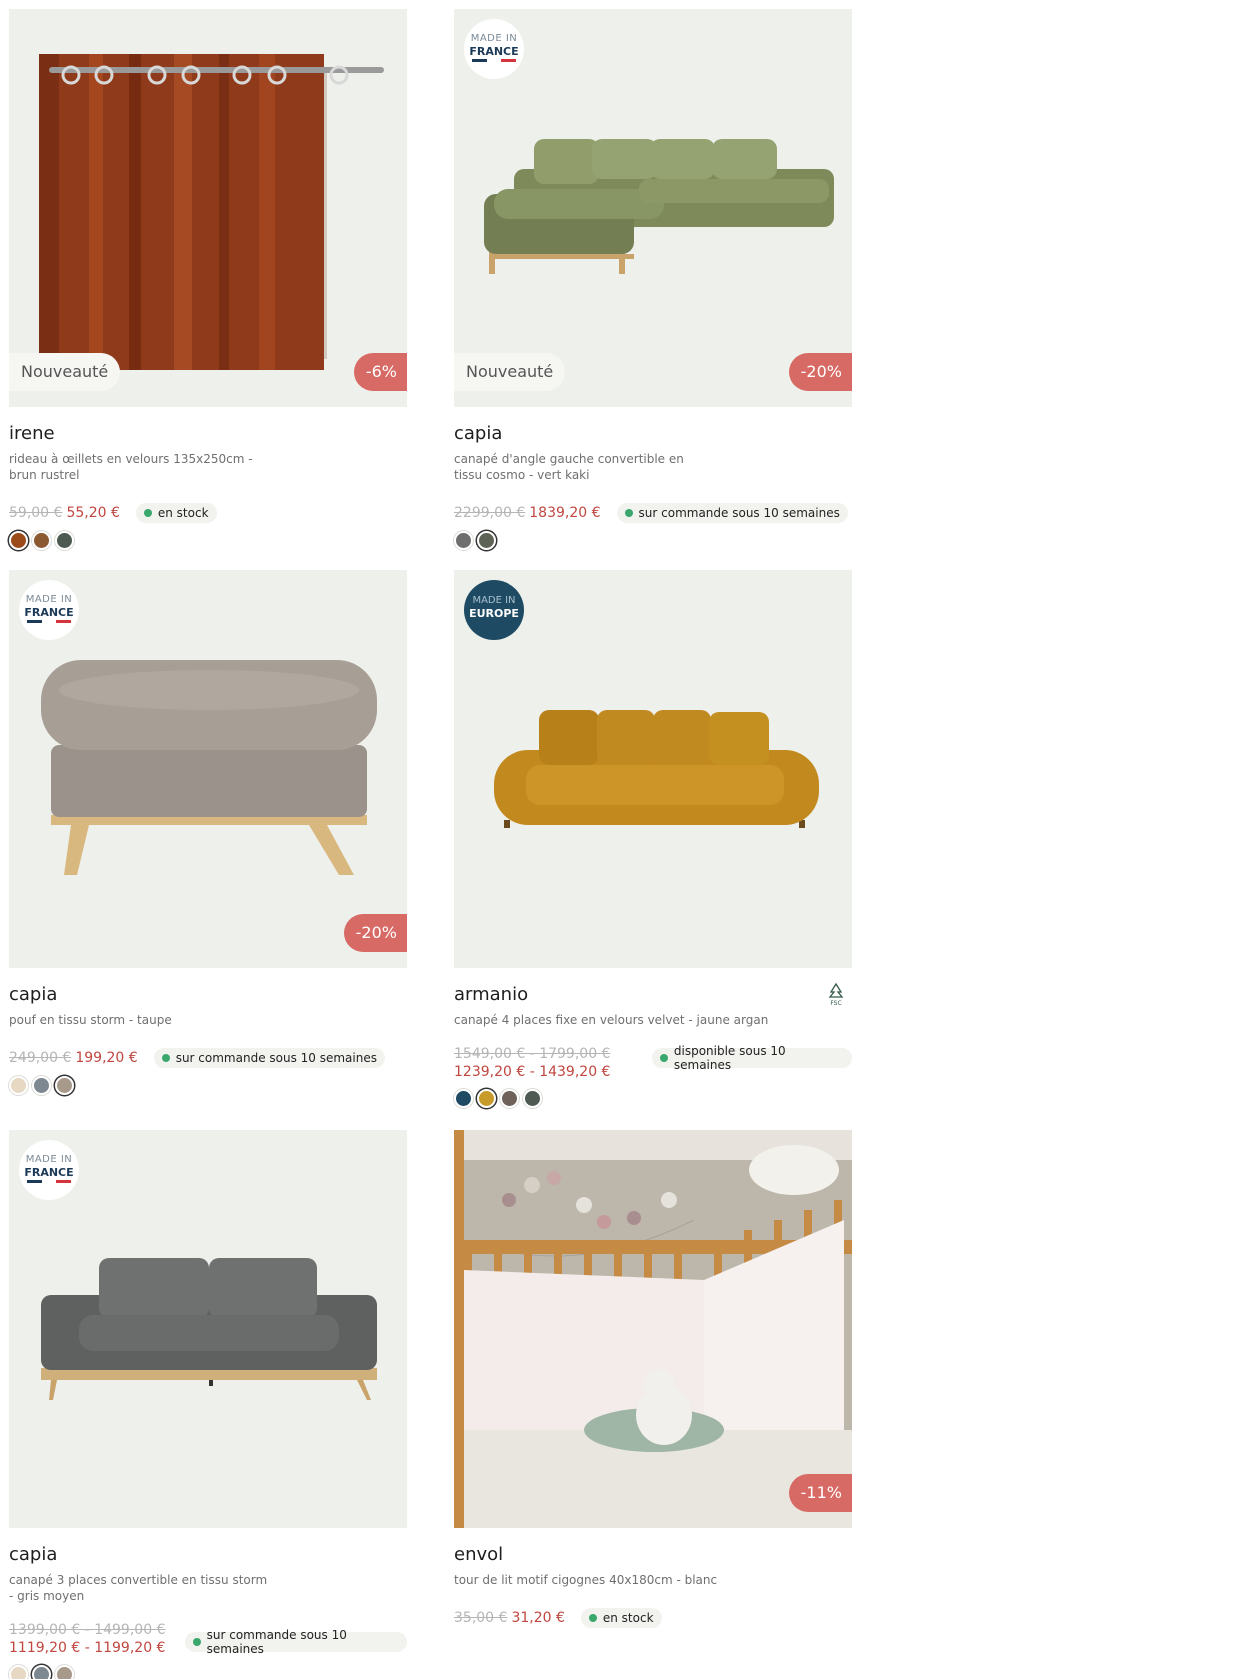  I want to click on old-price: 249,00 €, so click(40, 1058).